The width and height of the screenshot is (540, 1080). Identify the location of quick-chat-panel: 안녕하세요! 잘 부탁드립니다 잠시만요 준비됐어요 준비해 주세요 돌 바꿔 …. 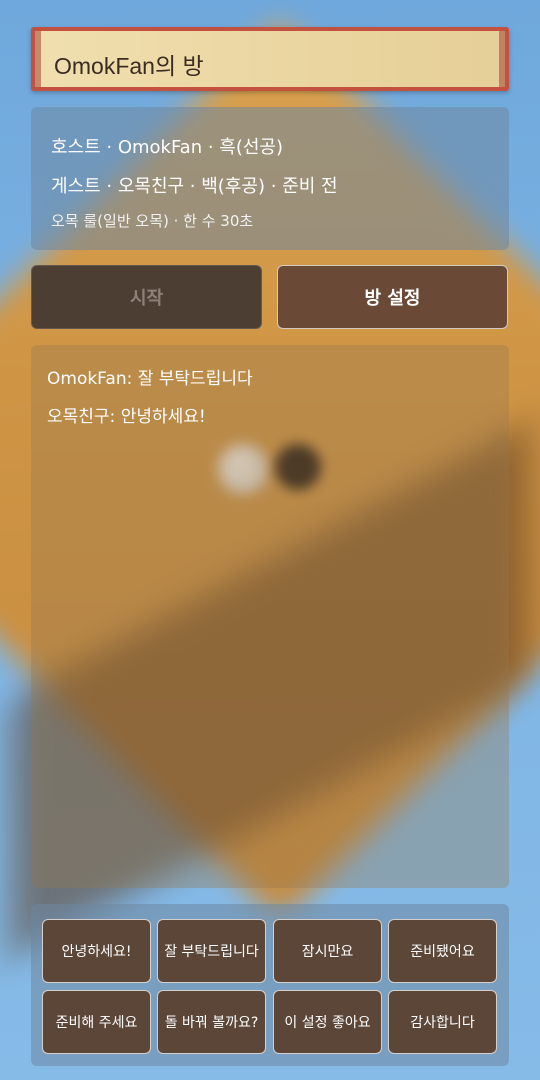
(270, 985).